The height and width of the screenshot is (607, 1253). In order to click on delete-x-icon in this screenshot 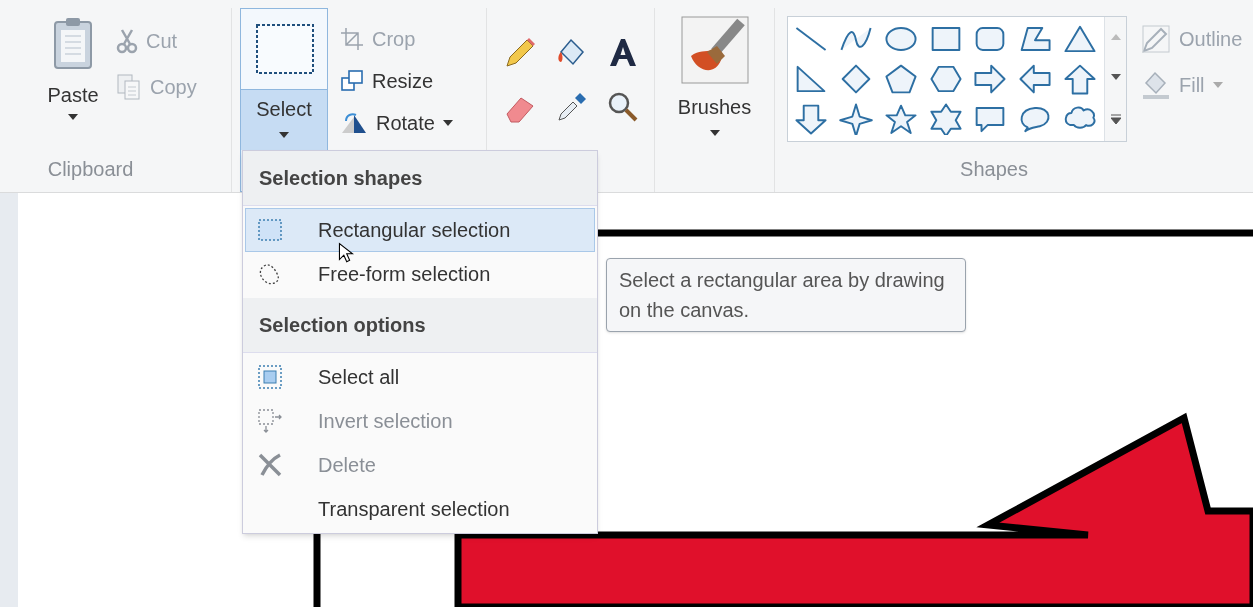, I will do `click(270, 465)`.